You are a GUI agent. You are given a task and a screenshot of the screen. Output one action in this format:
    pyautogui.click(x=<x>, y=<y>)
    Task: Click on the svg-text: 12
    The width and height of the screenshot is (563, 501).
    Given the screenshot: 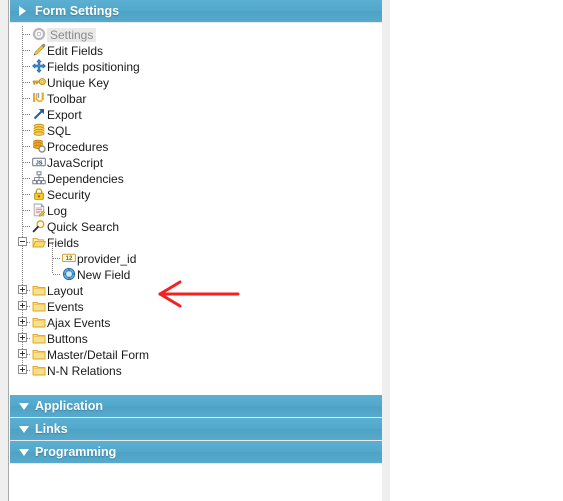 What is the action you would take?
    pyautogui.click(x=69, y=259)
    